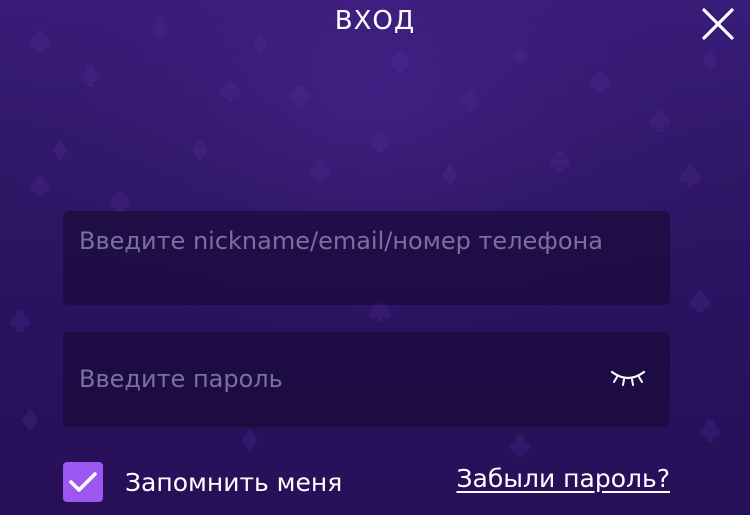 This screenshot has width=750, height=515. I want to click on close-icon, so click(718, 24).